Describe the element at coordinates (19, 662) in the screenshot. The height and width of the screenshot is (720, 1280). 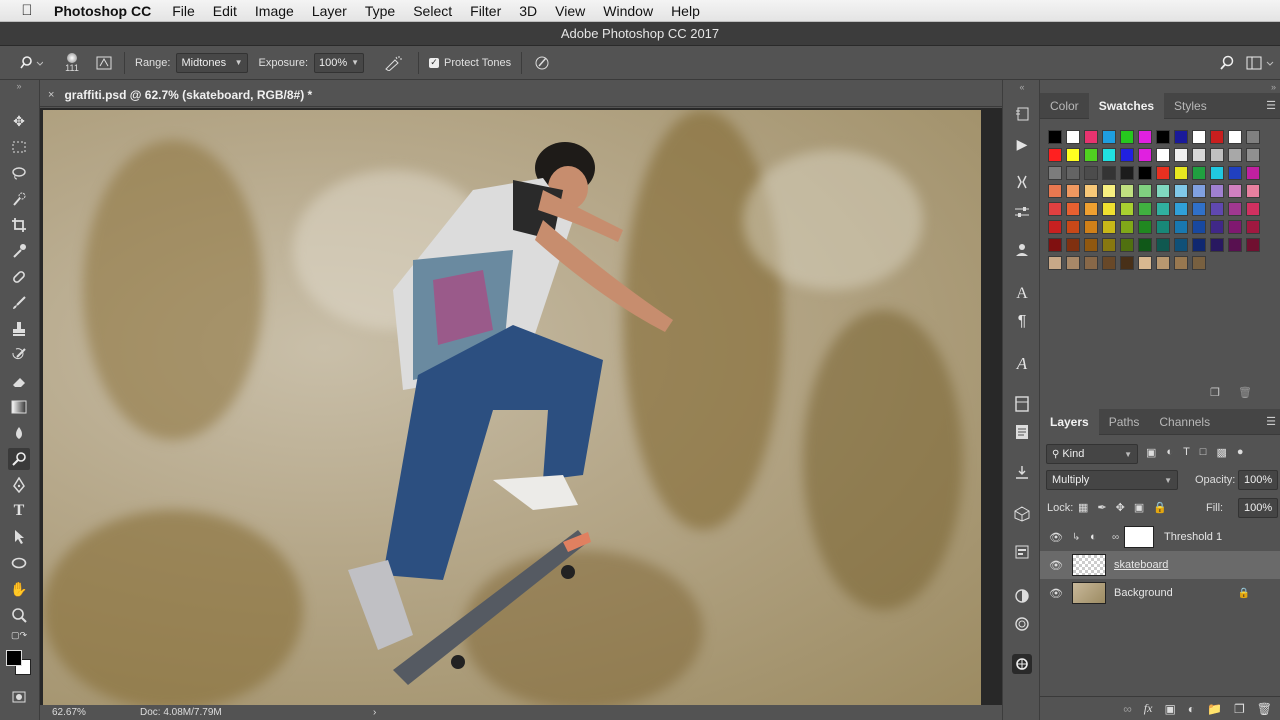
I see `color-swatches` at that location.